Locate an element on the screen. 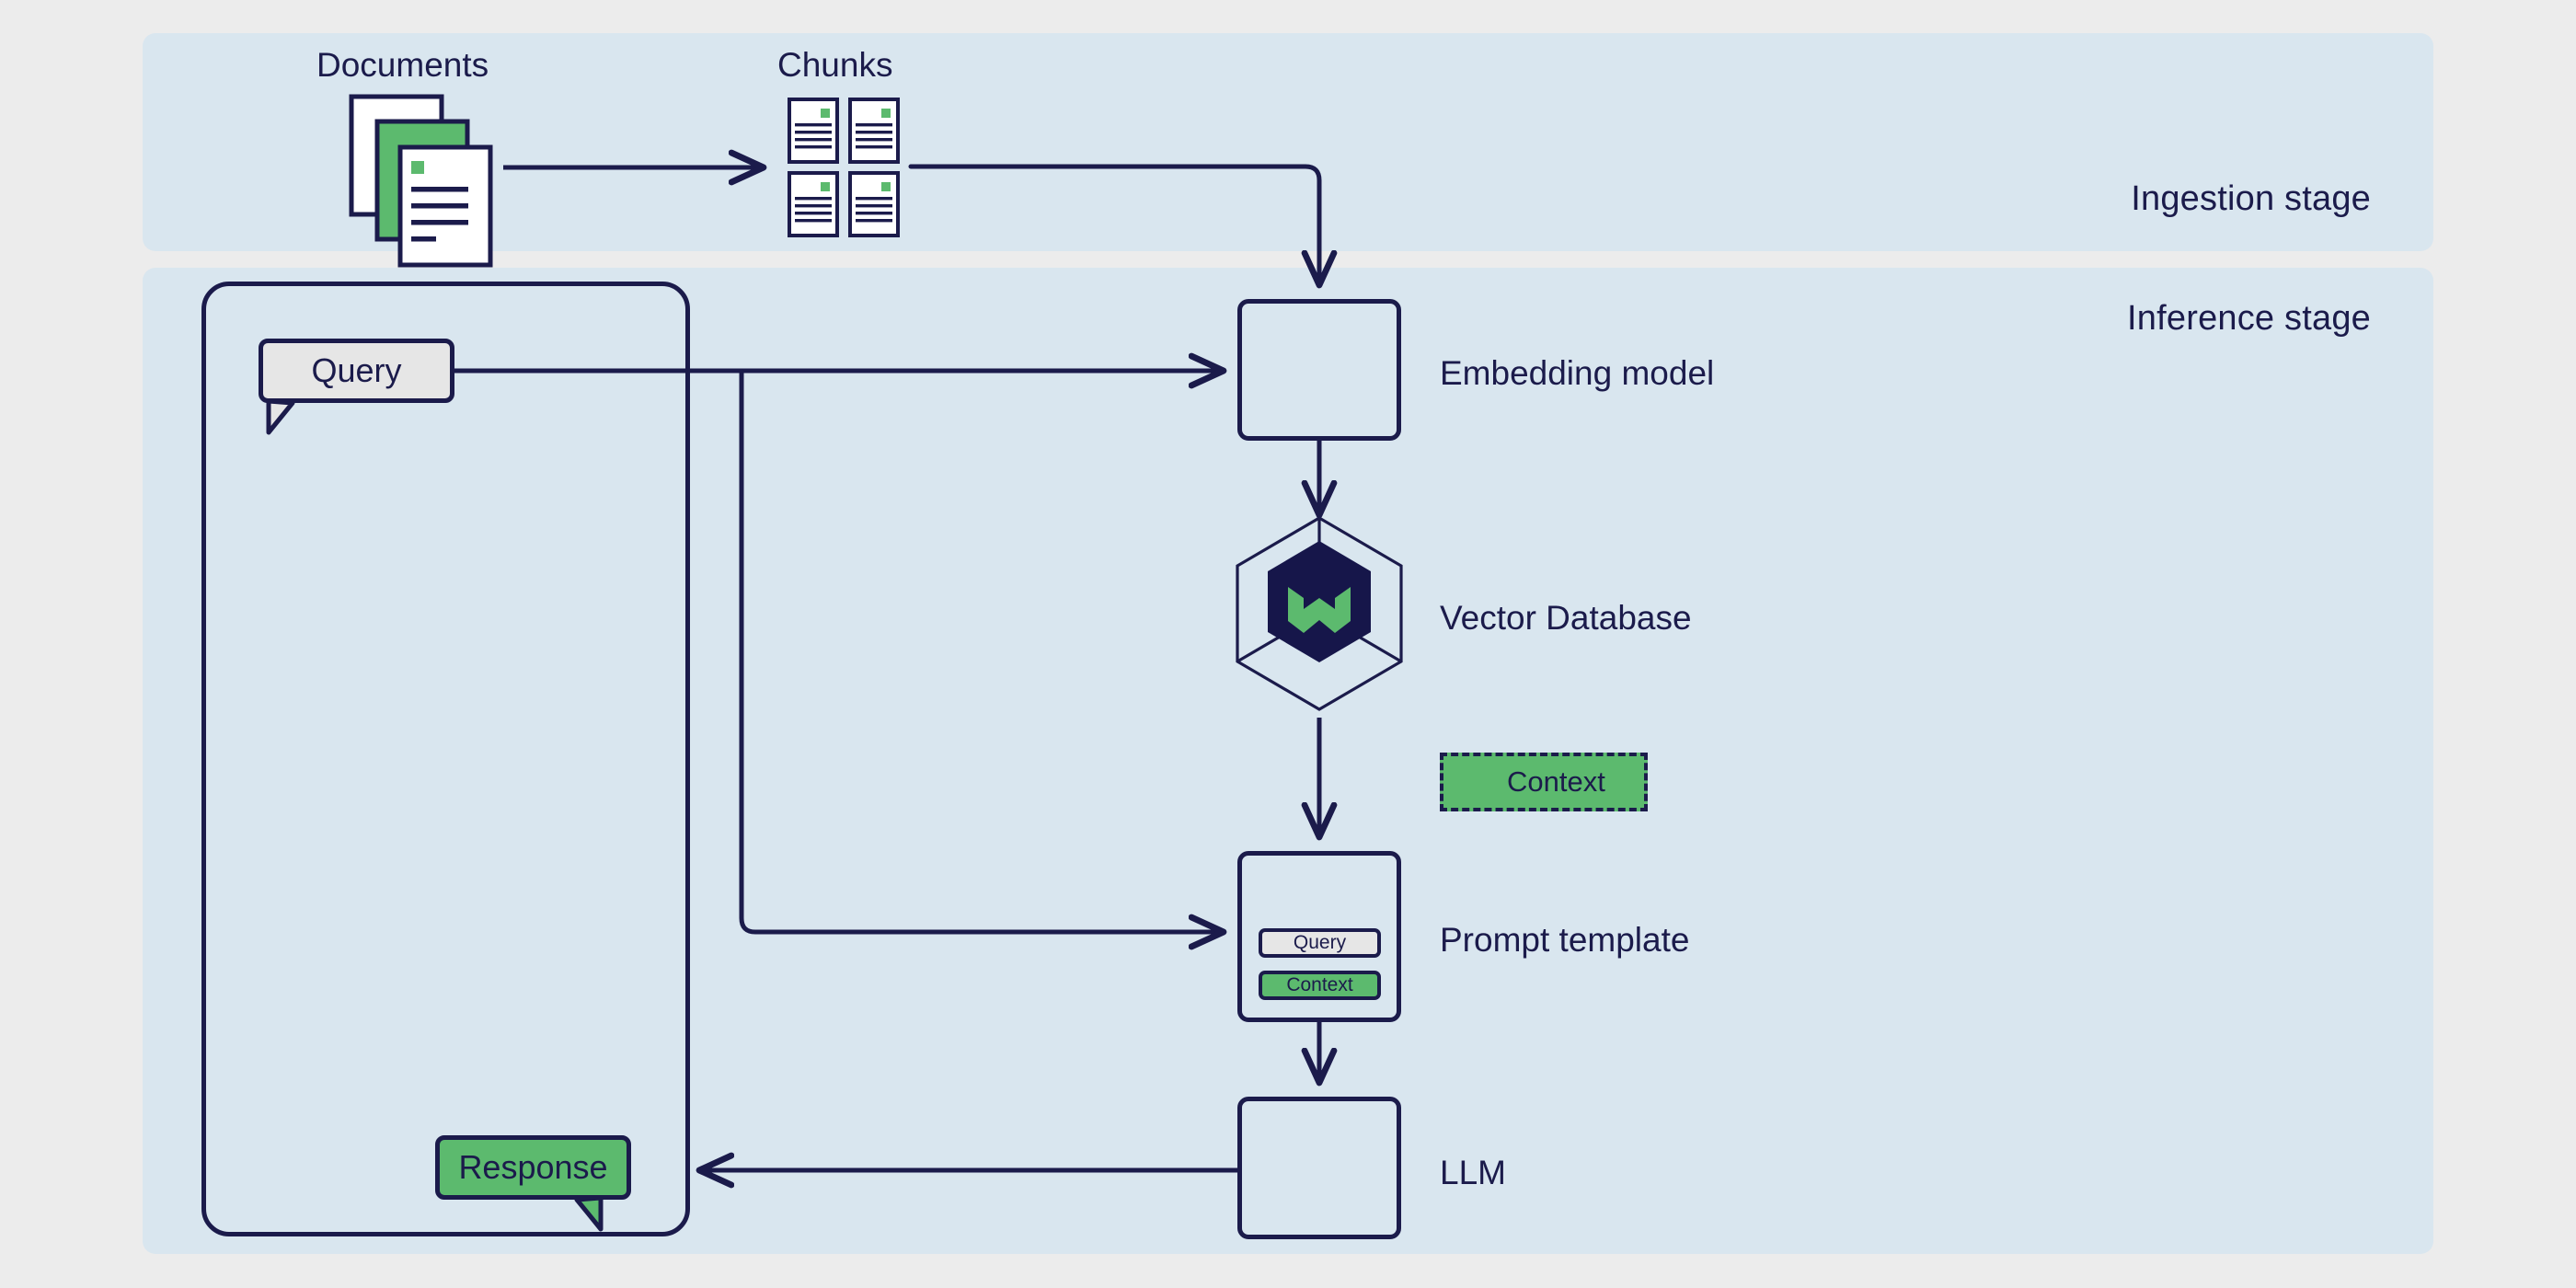 This screenshot has width=2576, height=1288. llm-label: LLM is located at coordinates (1473, 1172).